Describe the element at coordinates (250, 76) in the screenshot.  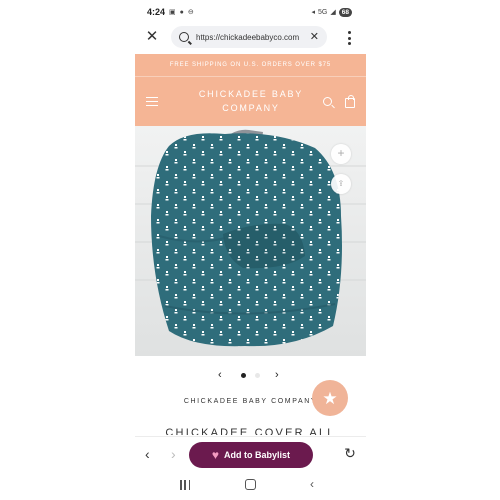
I see `banner-divider` at that location.